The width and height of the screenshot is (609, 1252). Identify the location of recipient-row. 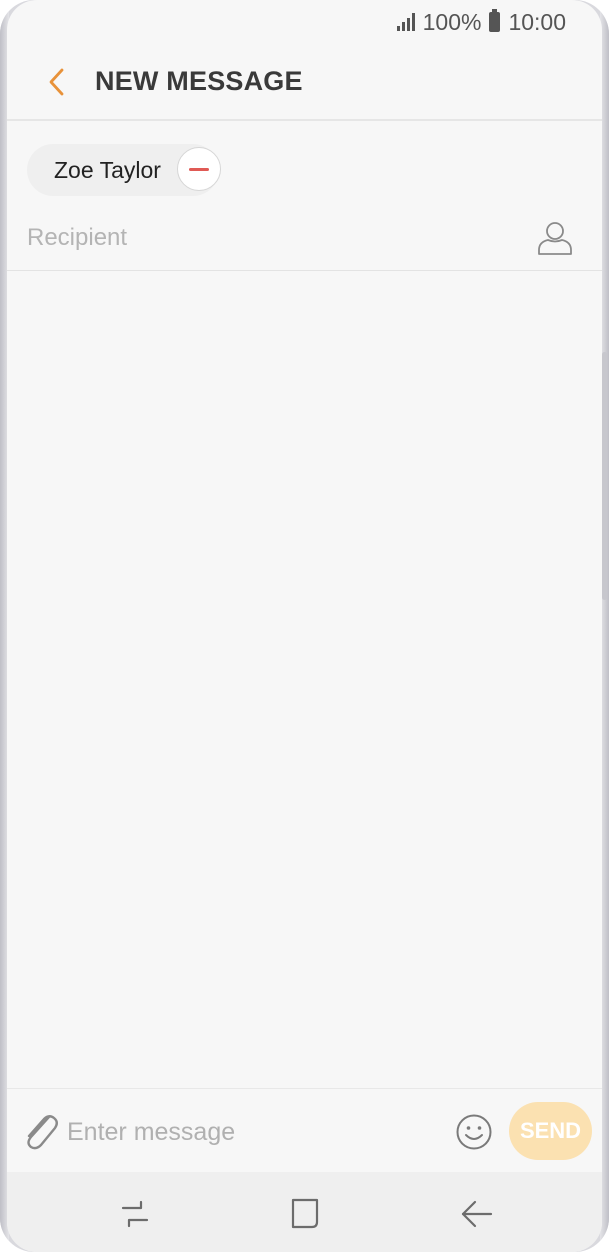
(304, 238).